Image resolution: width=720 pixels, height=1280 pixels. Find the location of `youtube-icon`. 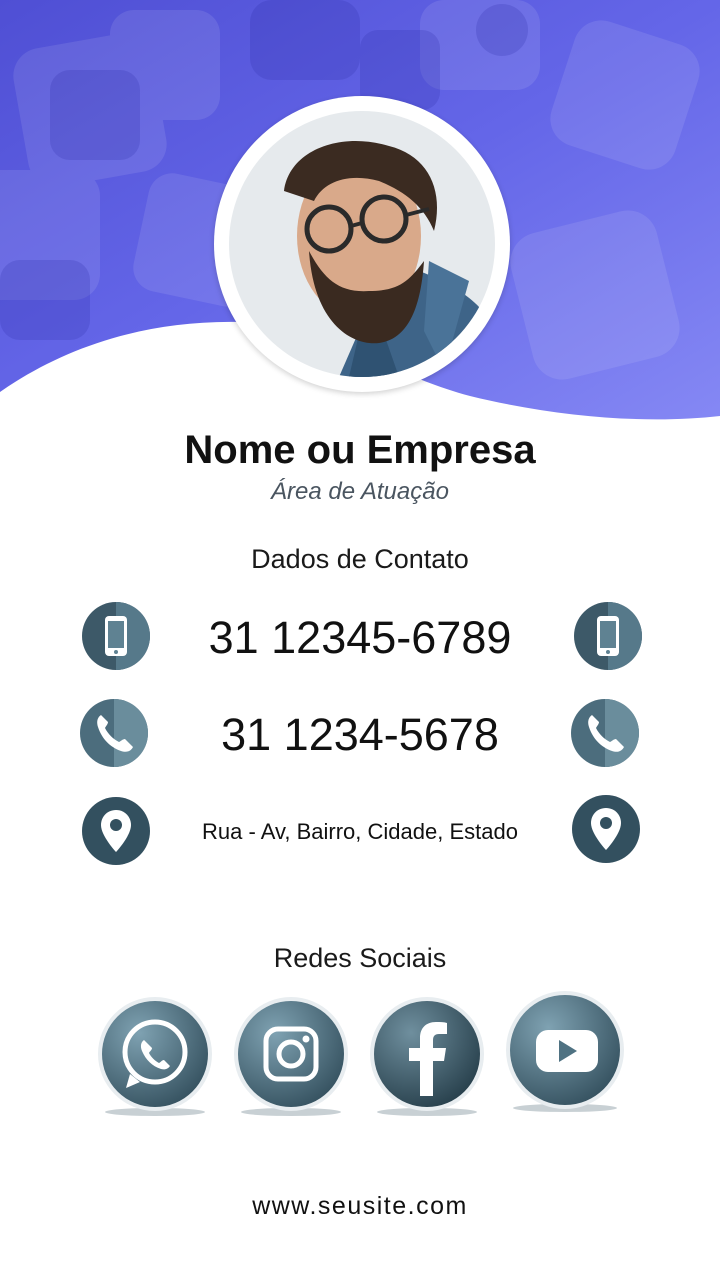

youtube-icon is located at coordinates (565, 1051).